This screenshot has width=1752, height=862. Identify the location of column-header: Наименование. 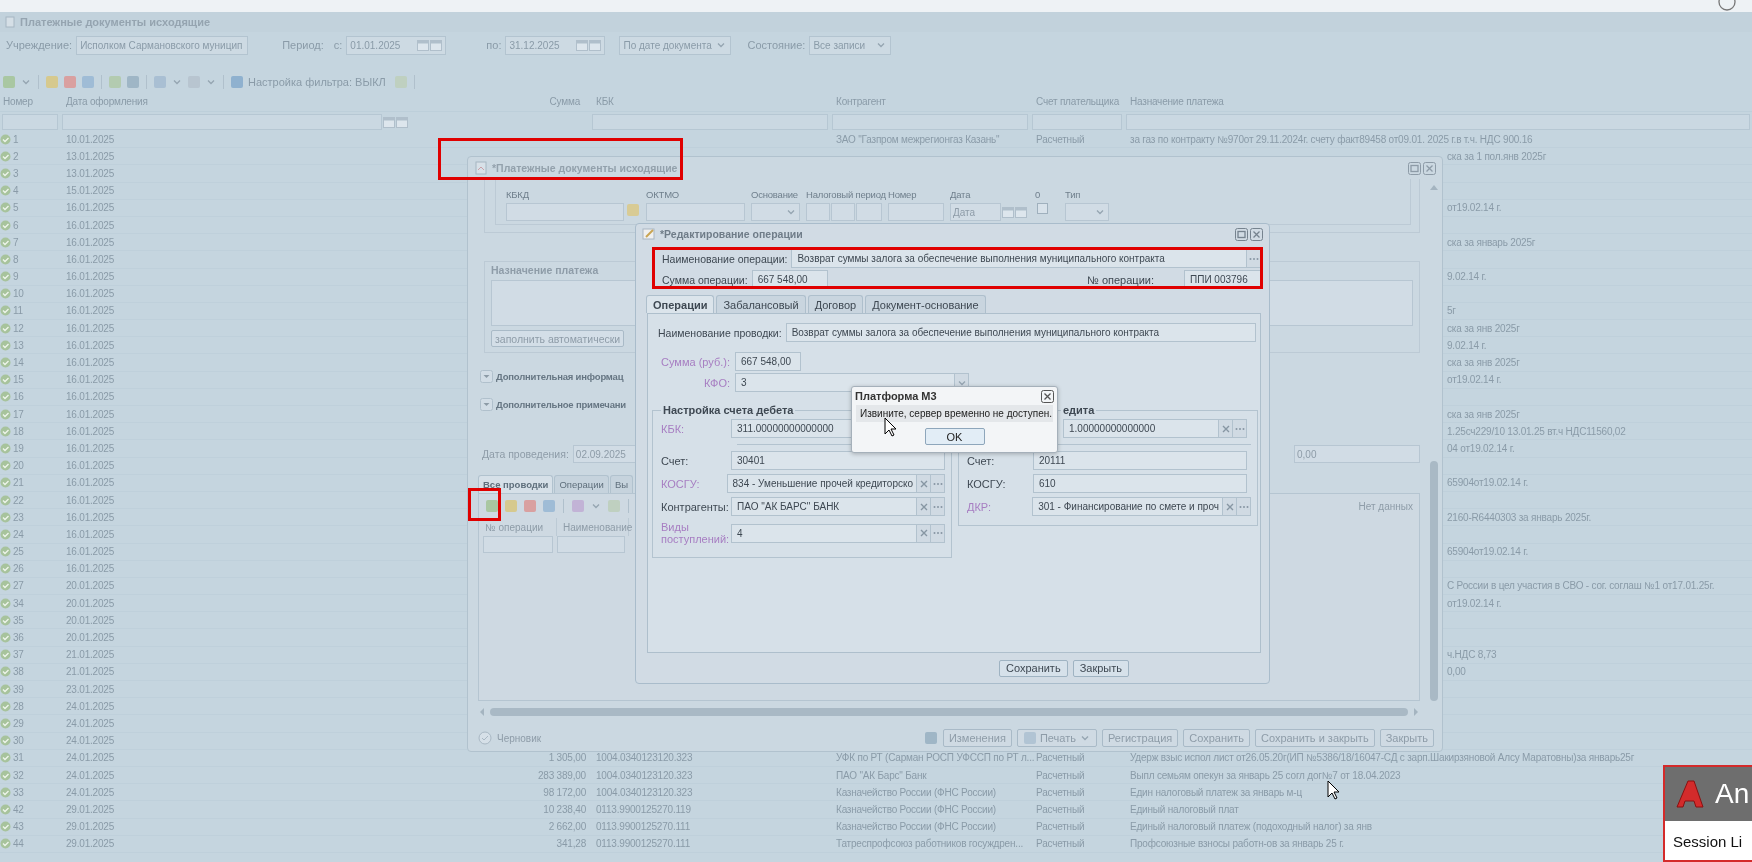
(598, 527).